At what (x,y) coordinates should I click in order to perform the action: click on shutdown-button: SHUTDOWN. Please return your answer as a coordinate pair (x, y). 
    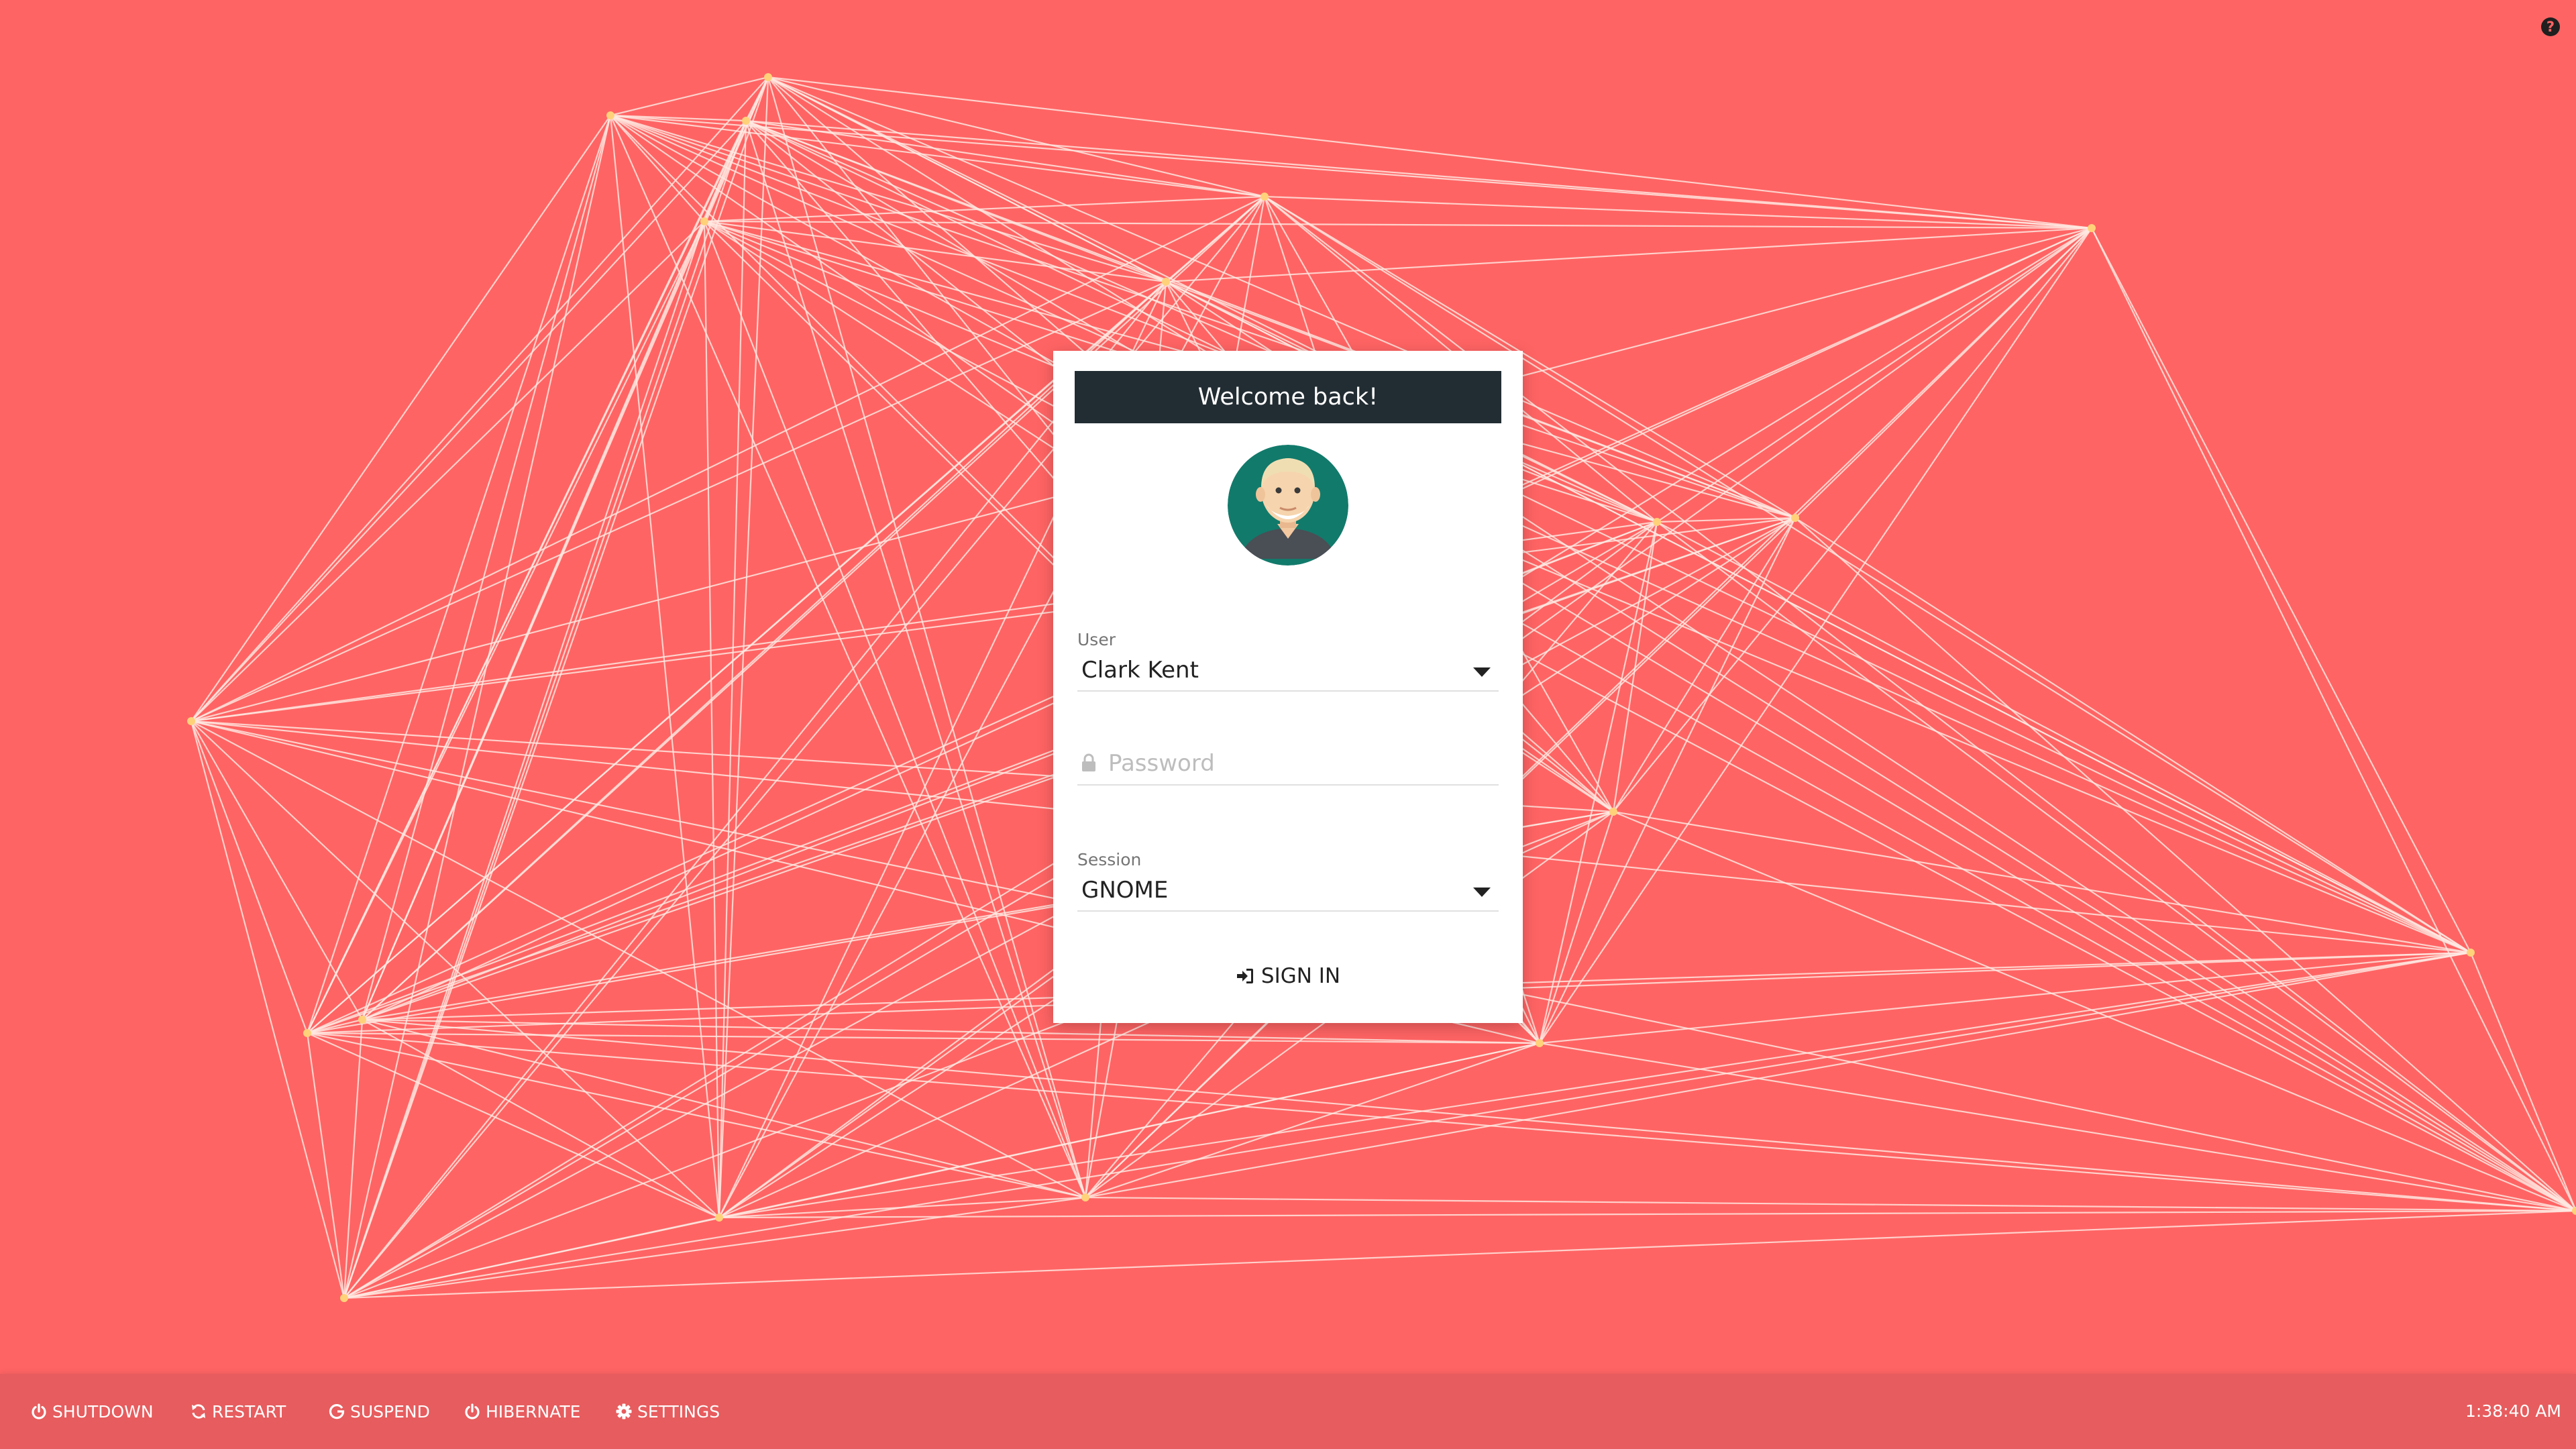
    Looking at the image, I should click on (92, 1411).